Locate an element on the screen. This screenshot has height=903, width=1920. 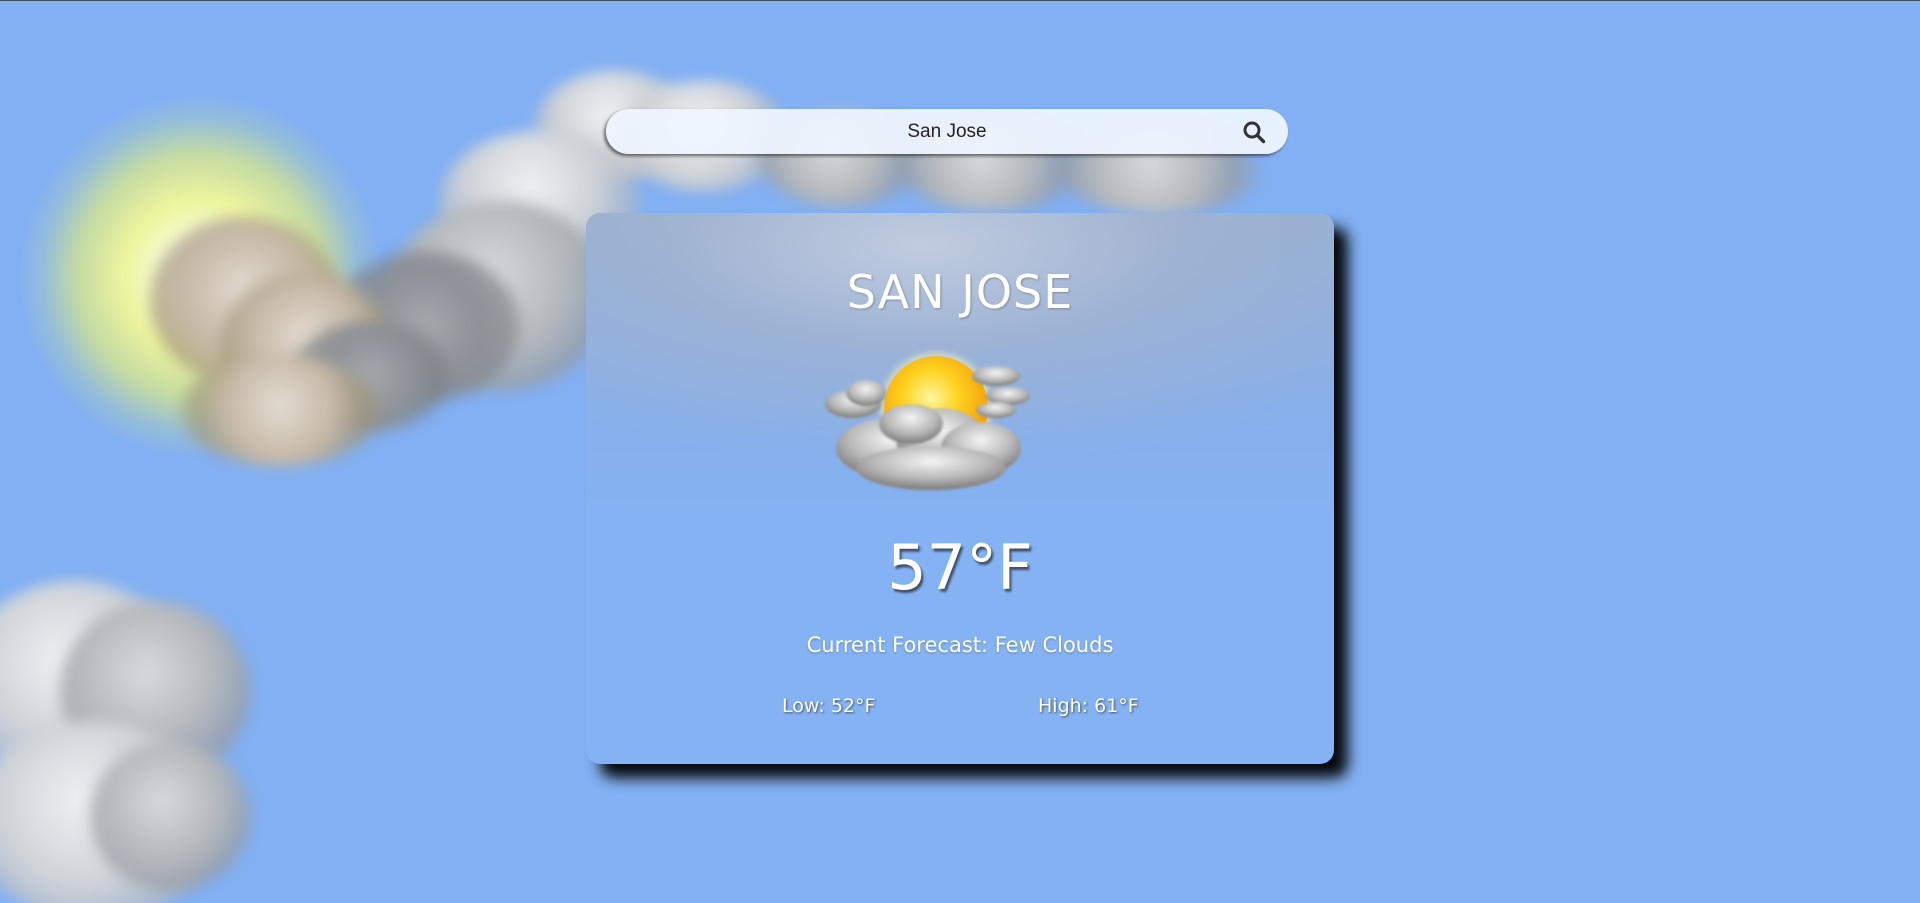
sun-image is located at coordinates (200, 276).